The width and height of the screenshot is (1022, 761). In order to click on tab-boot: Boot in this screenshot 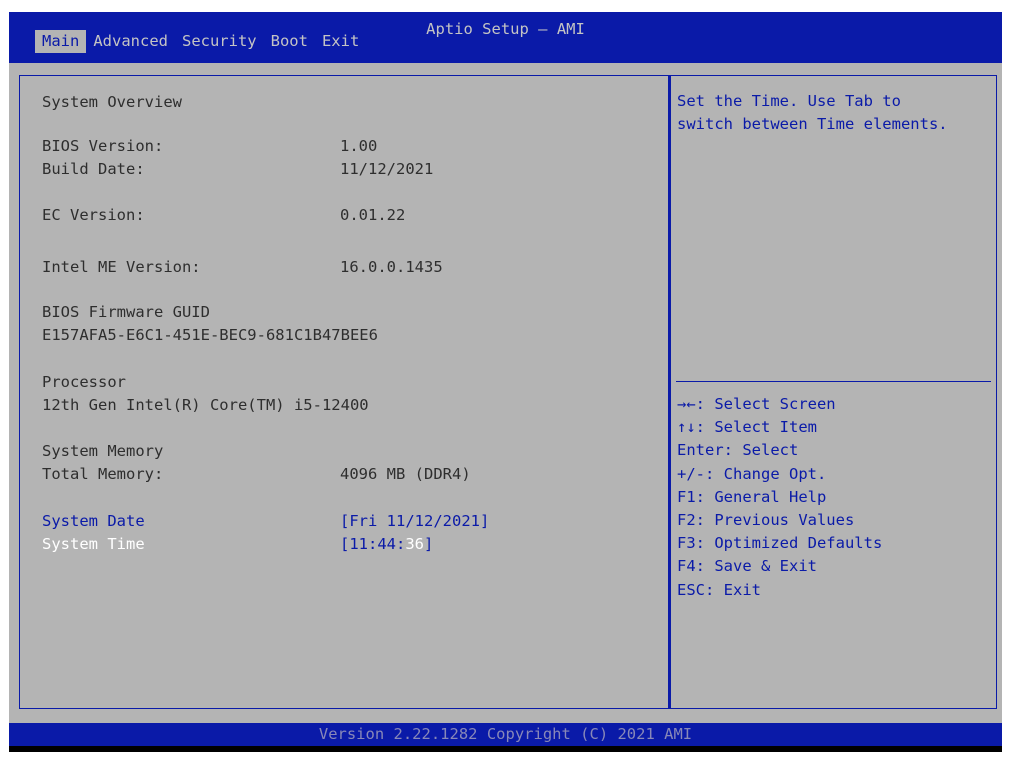, I will do `click(289, 41)`.